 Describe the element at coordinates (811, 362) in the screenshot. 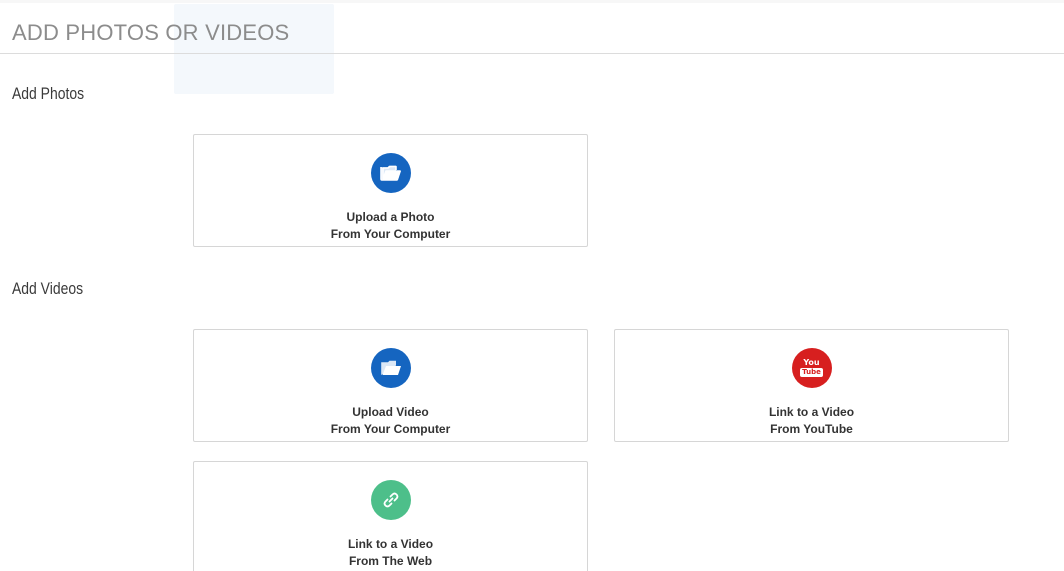

I see `youtube-icon-text-top: You` at that location.